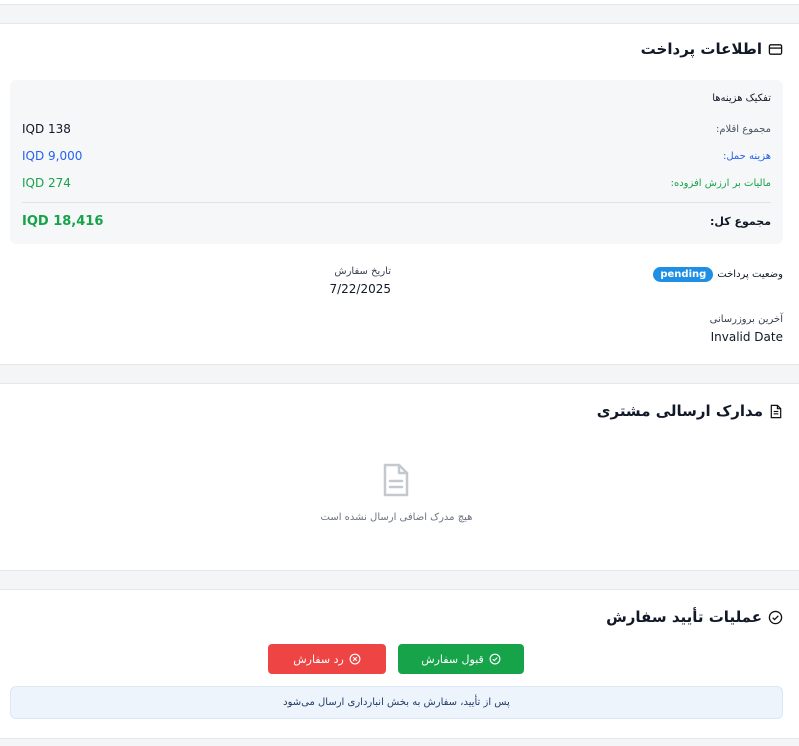 The image size is (799, 746). I want to click on document-icon, so click(776, 411).